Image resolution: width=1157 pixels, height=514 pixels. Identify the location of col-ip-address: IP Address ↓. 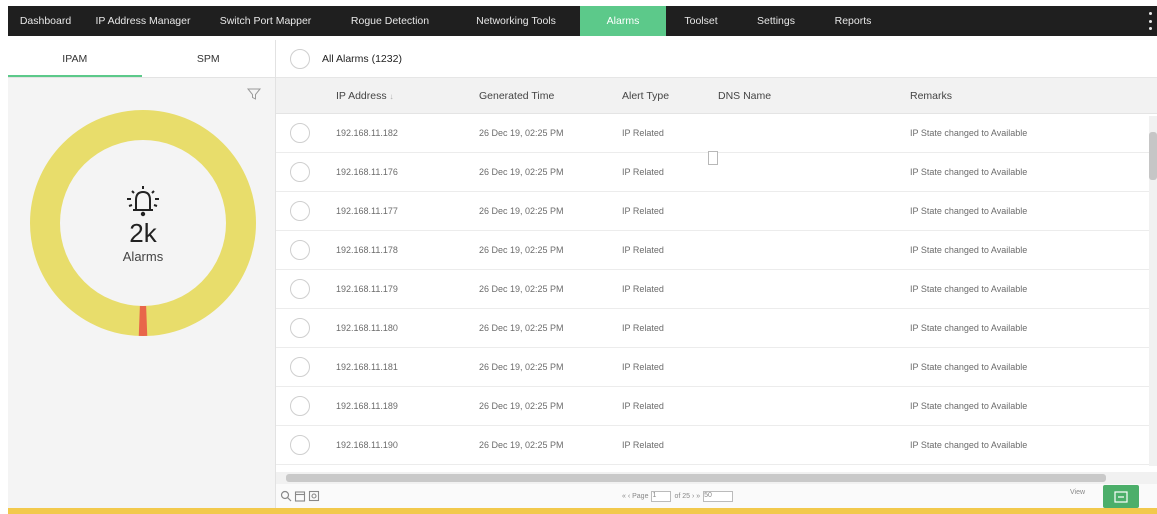
(365, 96).